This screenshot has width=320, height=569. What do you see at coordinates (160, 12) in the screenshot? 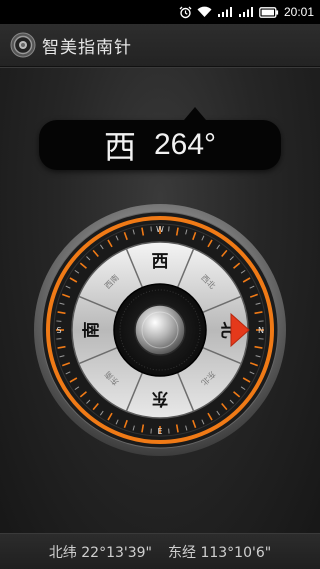
I see `status-bar: 20:01` at bounding box center [160, 12].